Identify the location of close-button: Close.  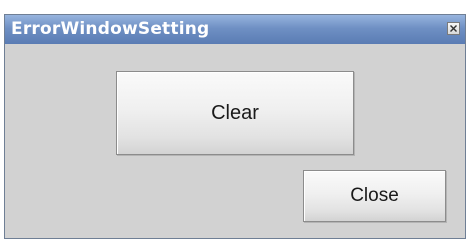
(374, 196).